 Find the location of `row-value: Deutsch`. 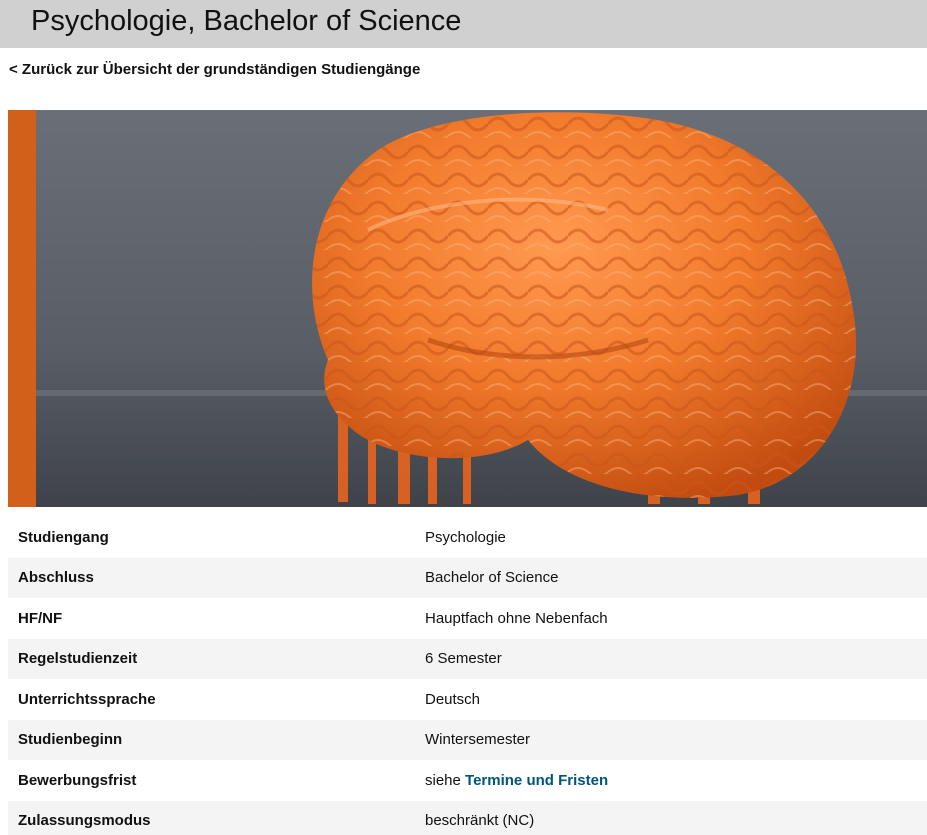

row-value: Deutsch is located at coordinates (453, 699).